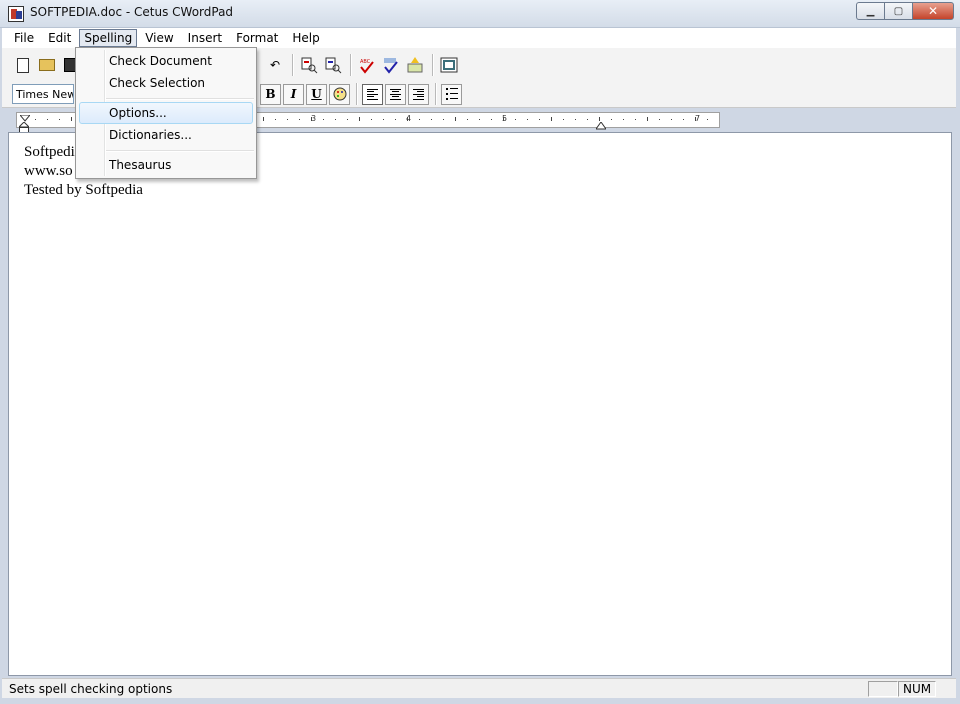 This screenshot has height=704, width=960. I want to click on new-button, so click(23, 65).